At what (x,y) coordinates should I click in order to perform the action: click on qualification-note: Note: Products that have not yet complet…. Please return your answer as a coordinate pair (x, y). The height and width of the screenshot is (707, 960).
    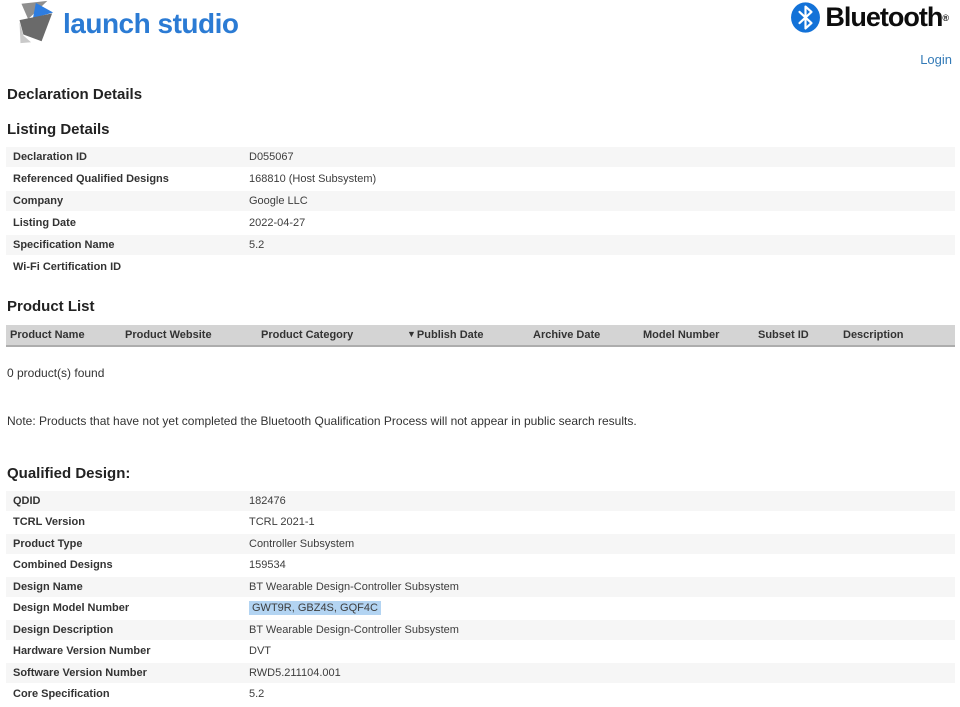
    Looking at the image, I should click on (322, 421).